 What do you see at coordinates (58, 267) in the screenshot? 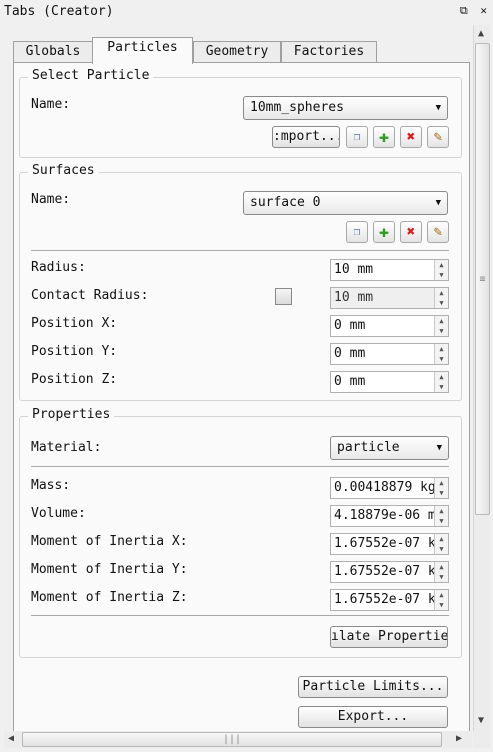
I see `radius-label: Radius:` at bounding box center [58, 267].